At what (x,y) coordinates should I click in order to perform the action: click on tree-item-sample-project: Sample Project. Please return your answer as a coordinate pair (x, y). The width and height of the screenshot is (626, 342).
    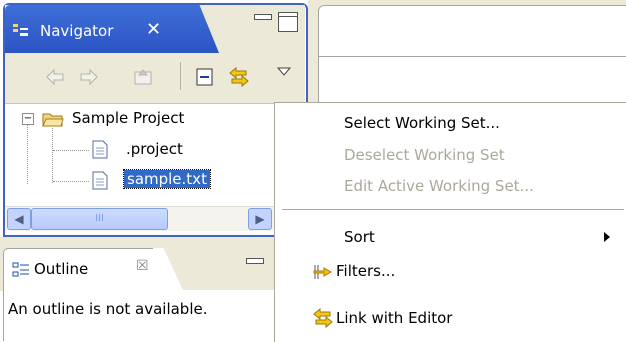
    Looking at the image, I should click on (128, 118).